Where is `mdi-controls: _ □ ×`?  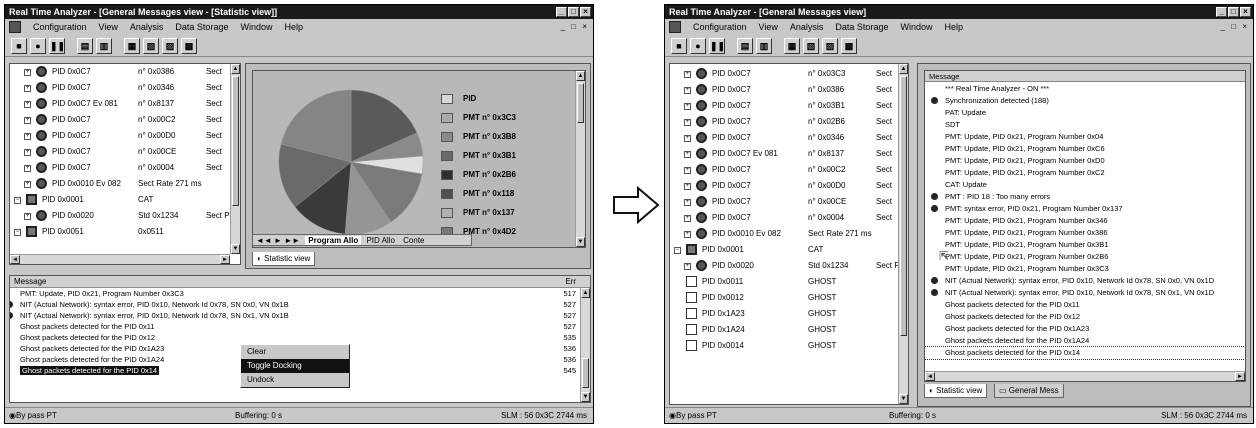 mdi-controls: _ □ × is located at coordinates (1235, 26).